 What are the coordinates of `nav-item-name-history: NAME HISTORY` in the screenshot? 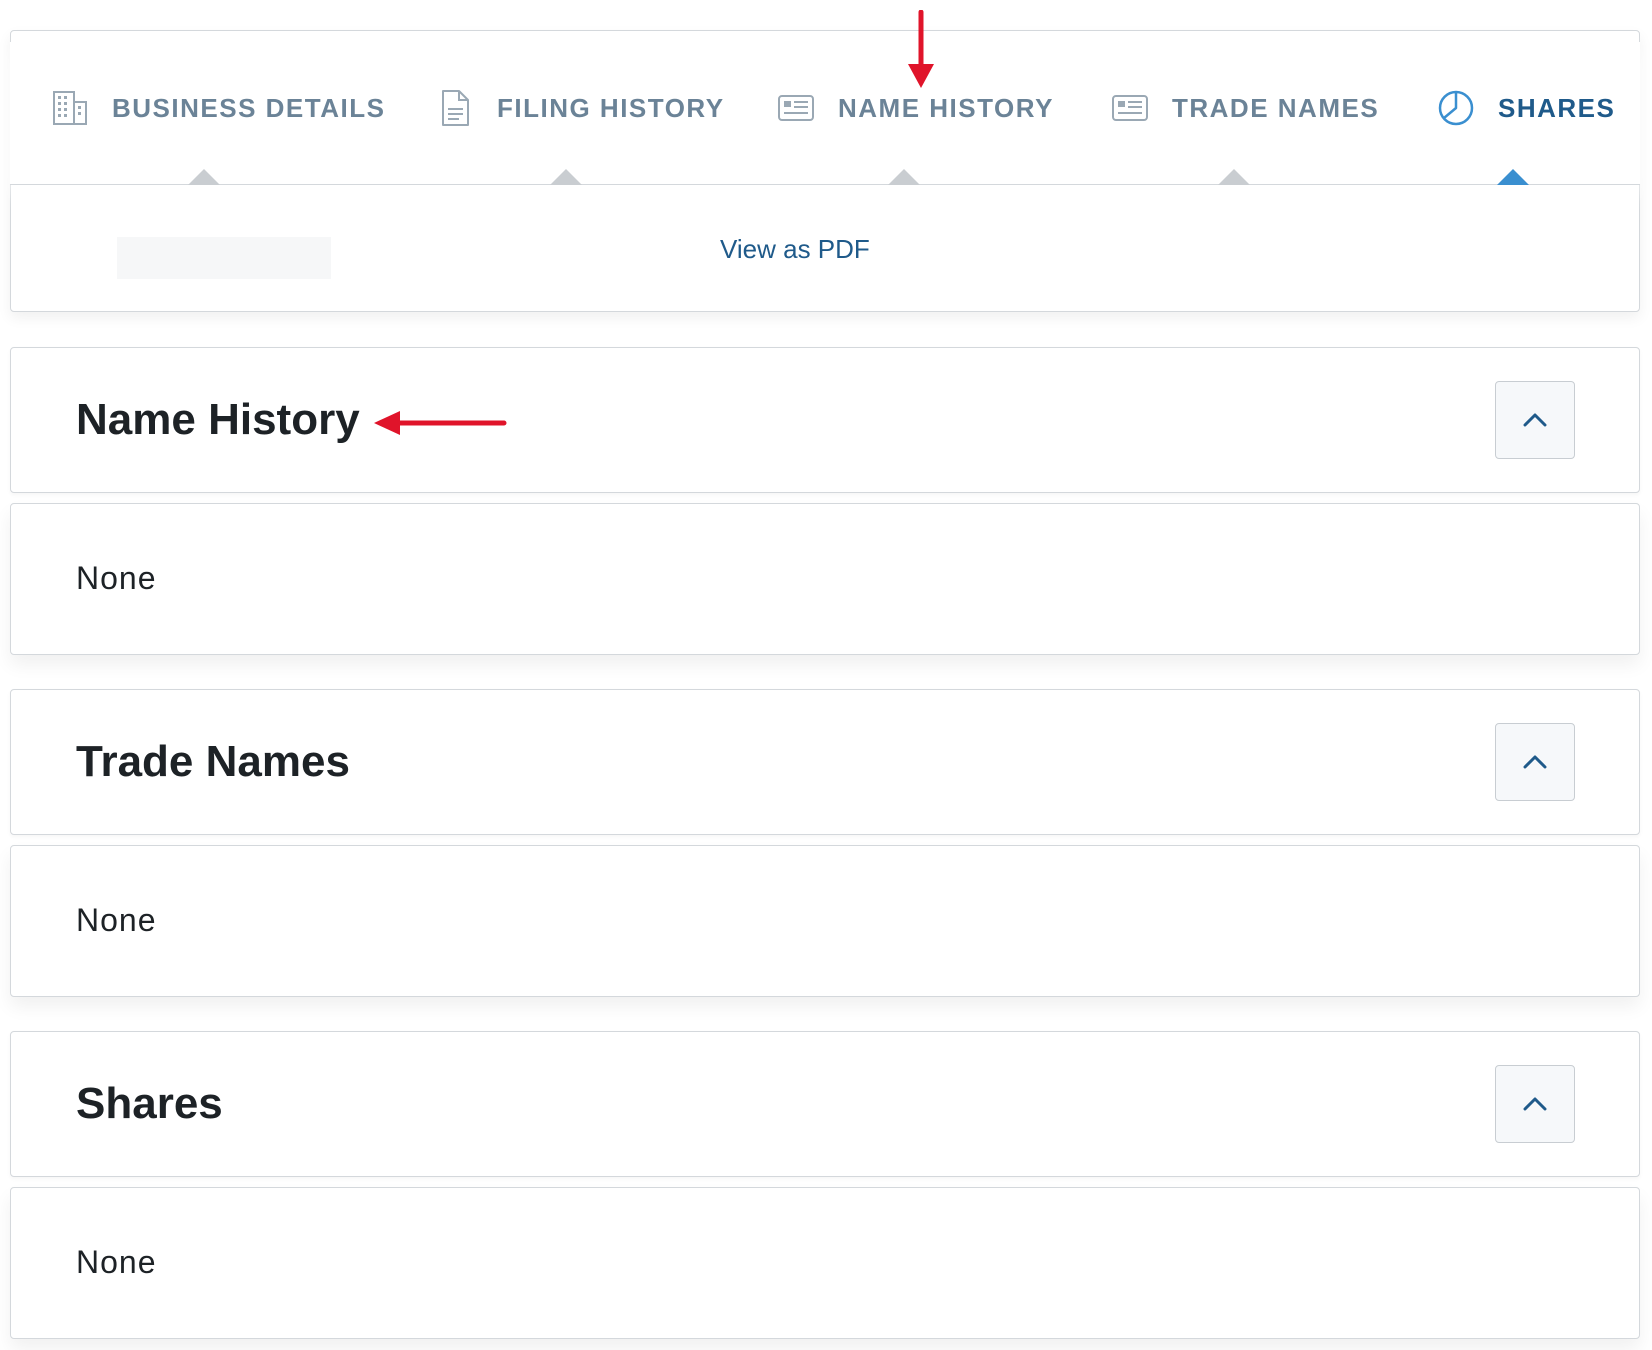 It's located at (915, 108).